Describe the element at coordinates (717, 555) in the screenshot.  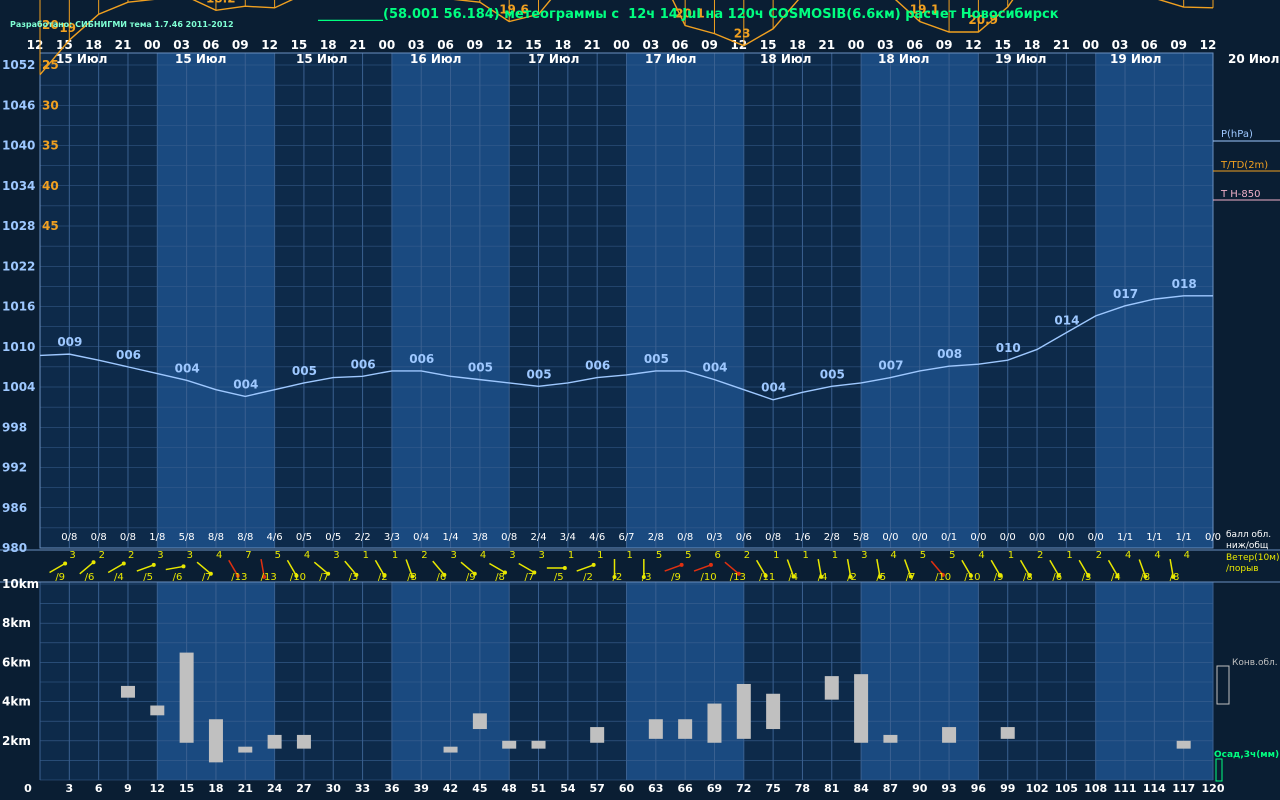
I see `wind-speed: 6` at that location.